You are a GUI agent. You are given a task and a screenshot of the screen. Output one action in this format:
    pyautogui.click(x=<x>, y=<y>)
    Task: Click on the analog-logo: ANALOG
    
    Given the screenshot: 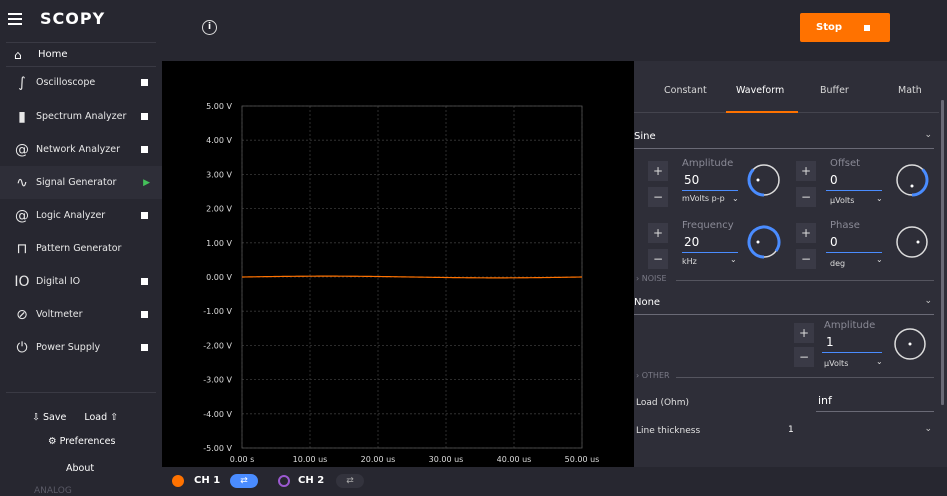 What is the action you would take?
    pyautogui.click(x=53, y=491)
    